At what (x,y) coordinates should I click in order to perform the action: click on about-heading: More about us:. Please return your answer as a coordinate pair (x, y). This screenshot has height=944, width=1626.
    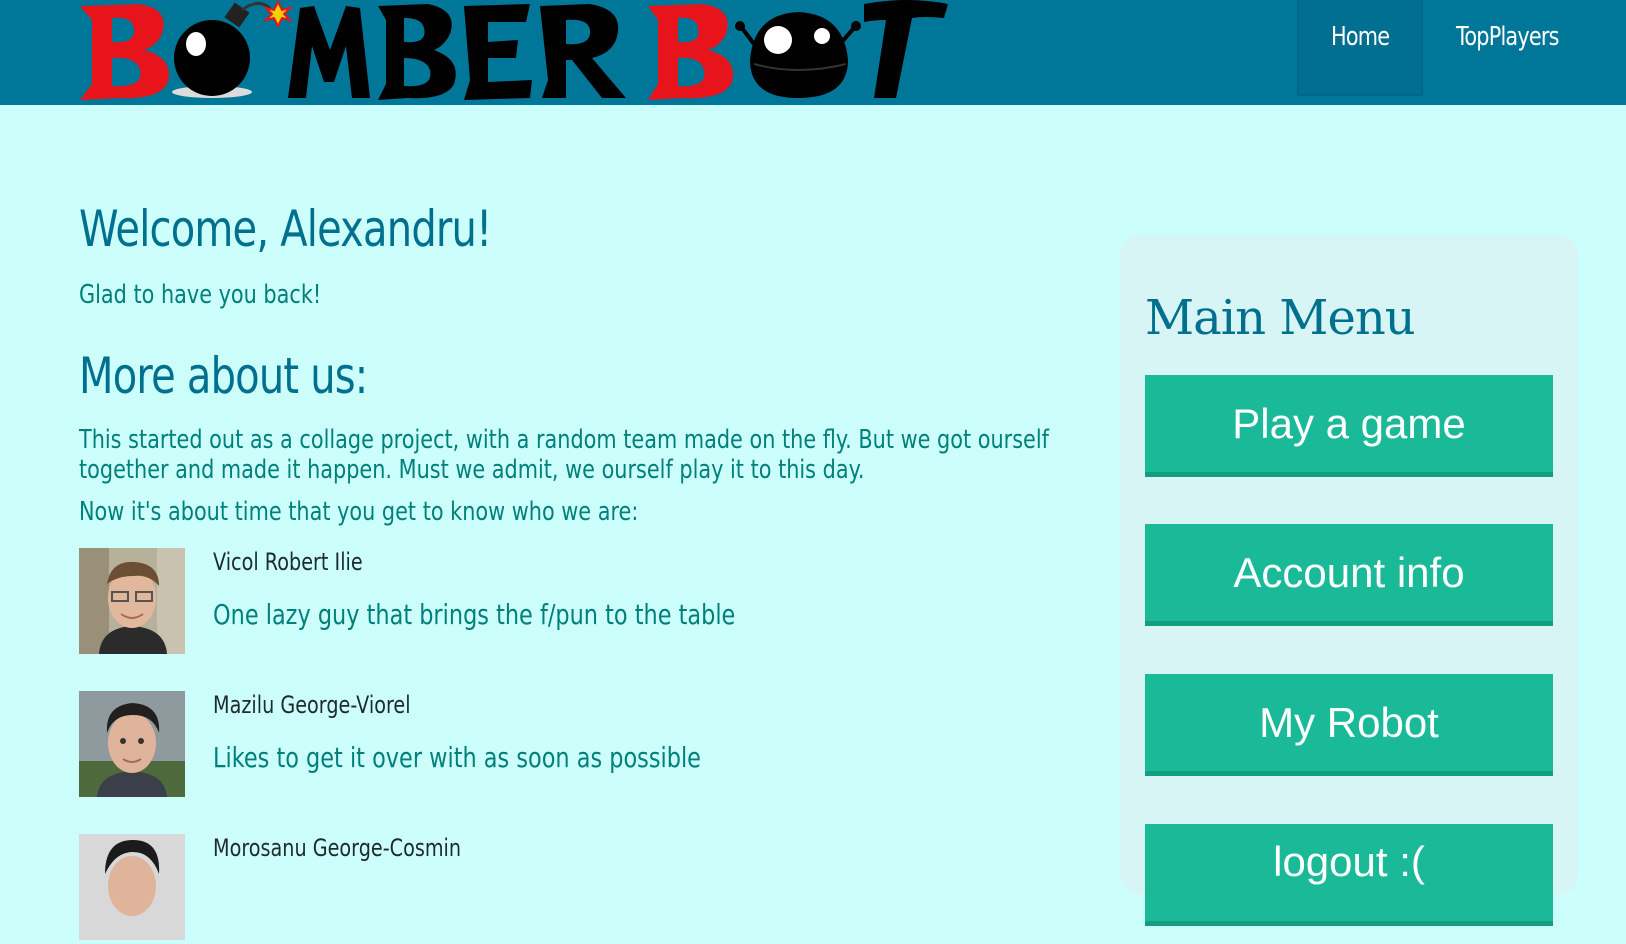
    Looking at the image, I should click on (259, 376).